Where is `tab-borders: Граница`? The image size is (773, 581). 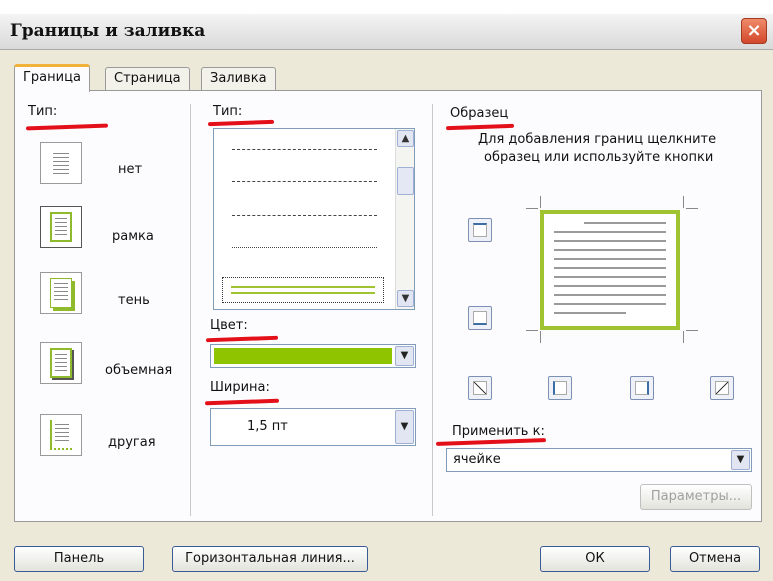 tab-borders: Граница is located at coordinates (52, 78).